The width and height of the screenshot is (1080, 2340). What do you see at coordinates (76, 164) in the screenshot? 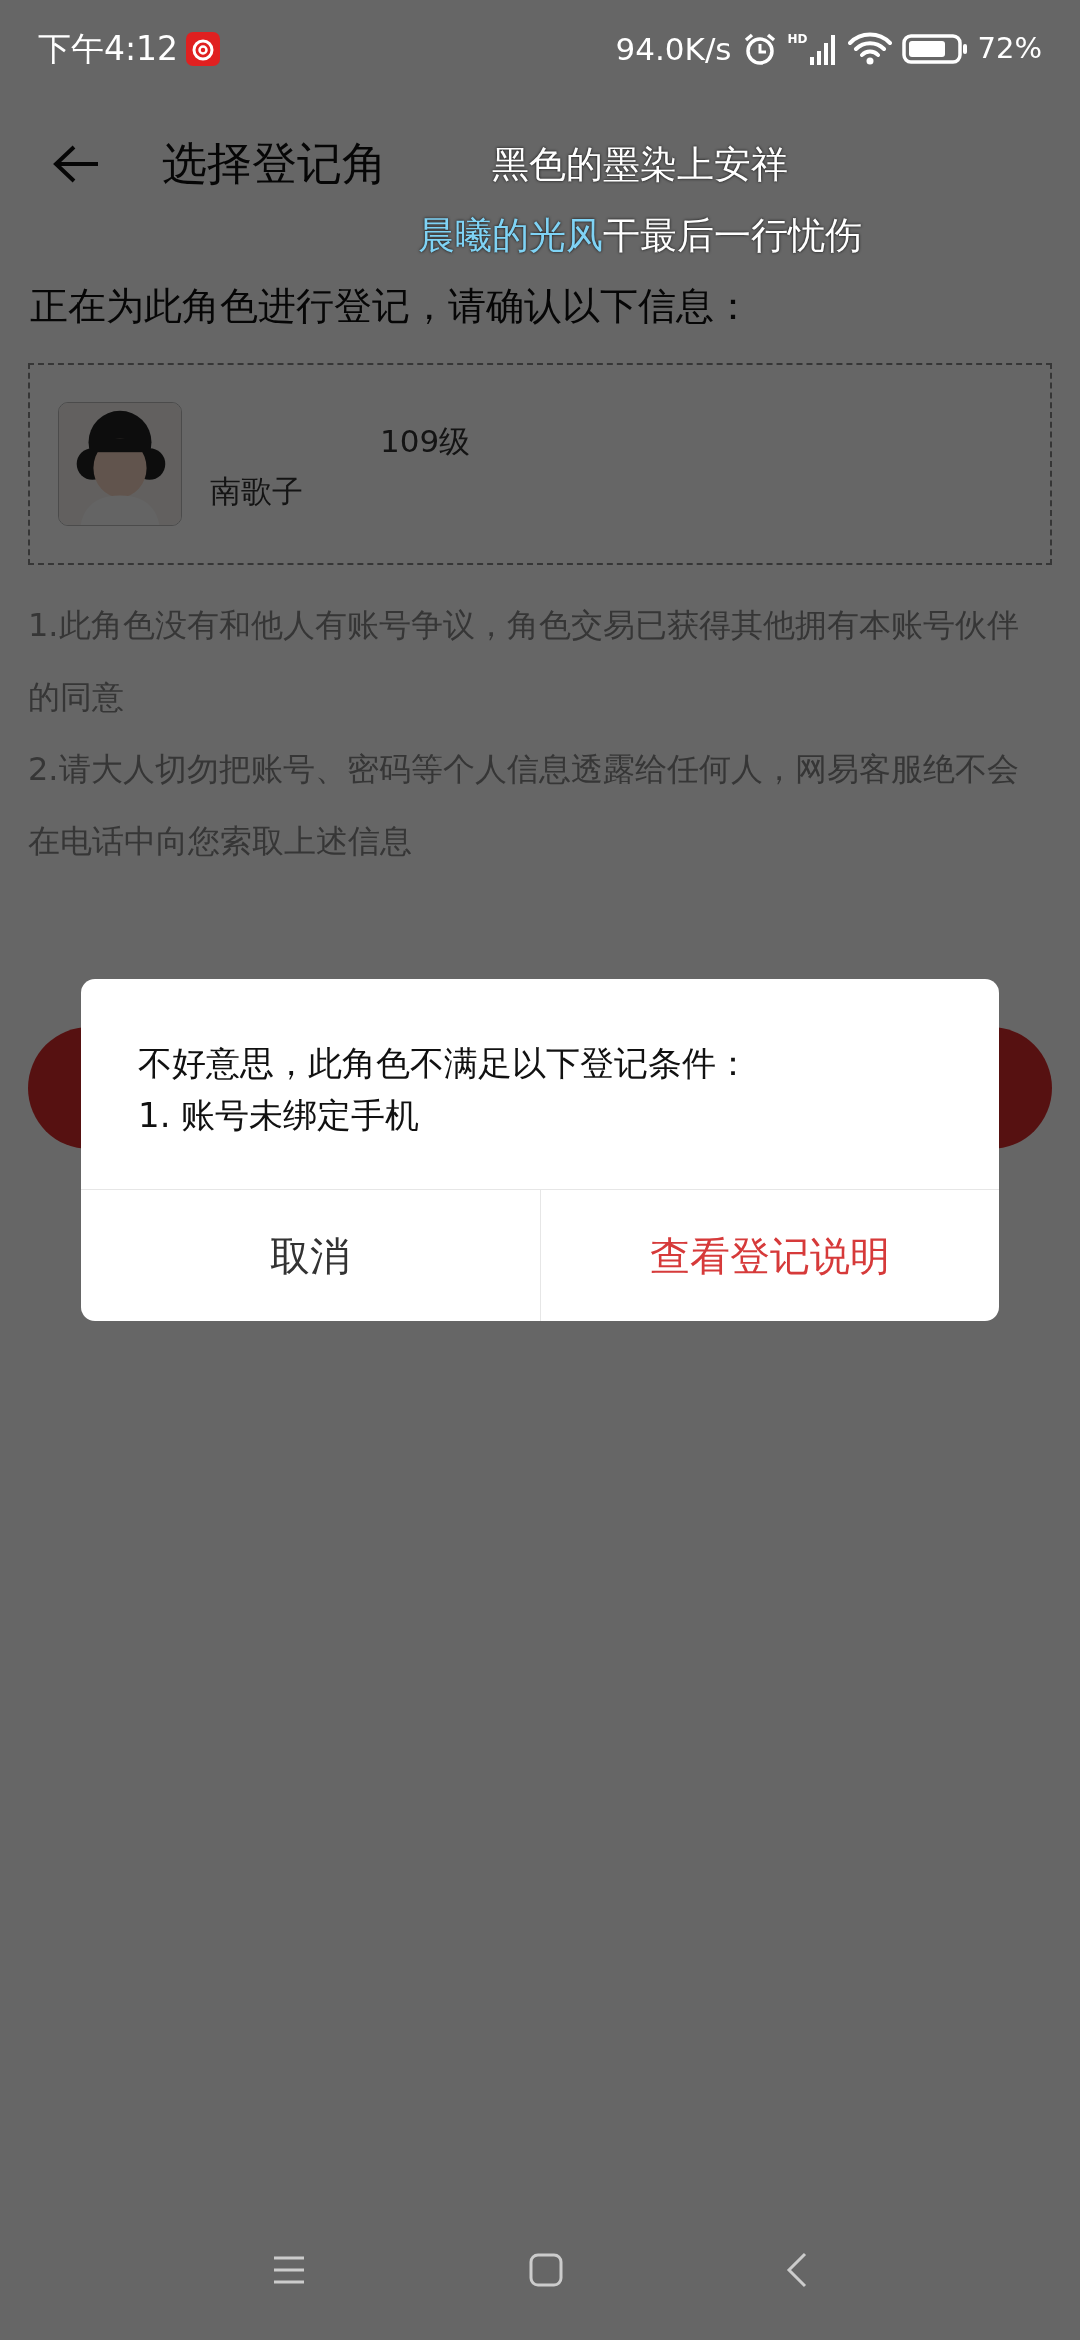
I see `back-arrow-icon` at bounding box center [76, 164].